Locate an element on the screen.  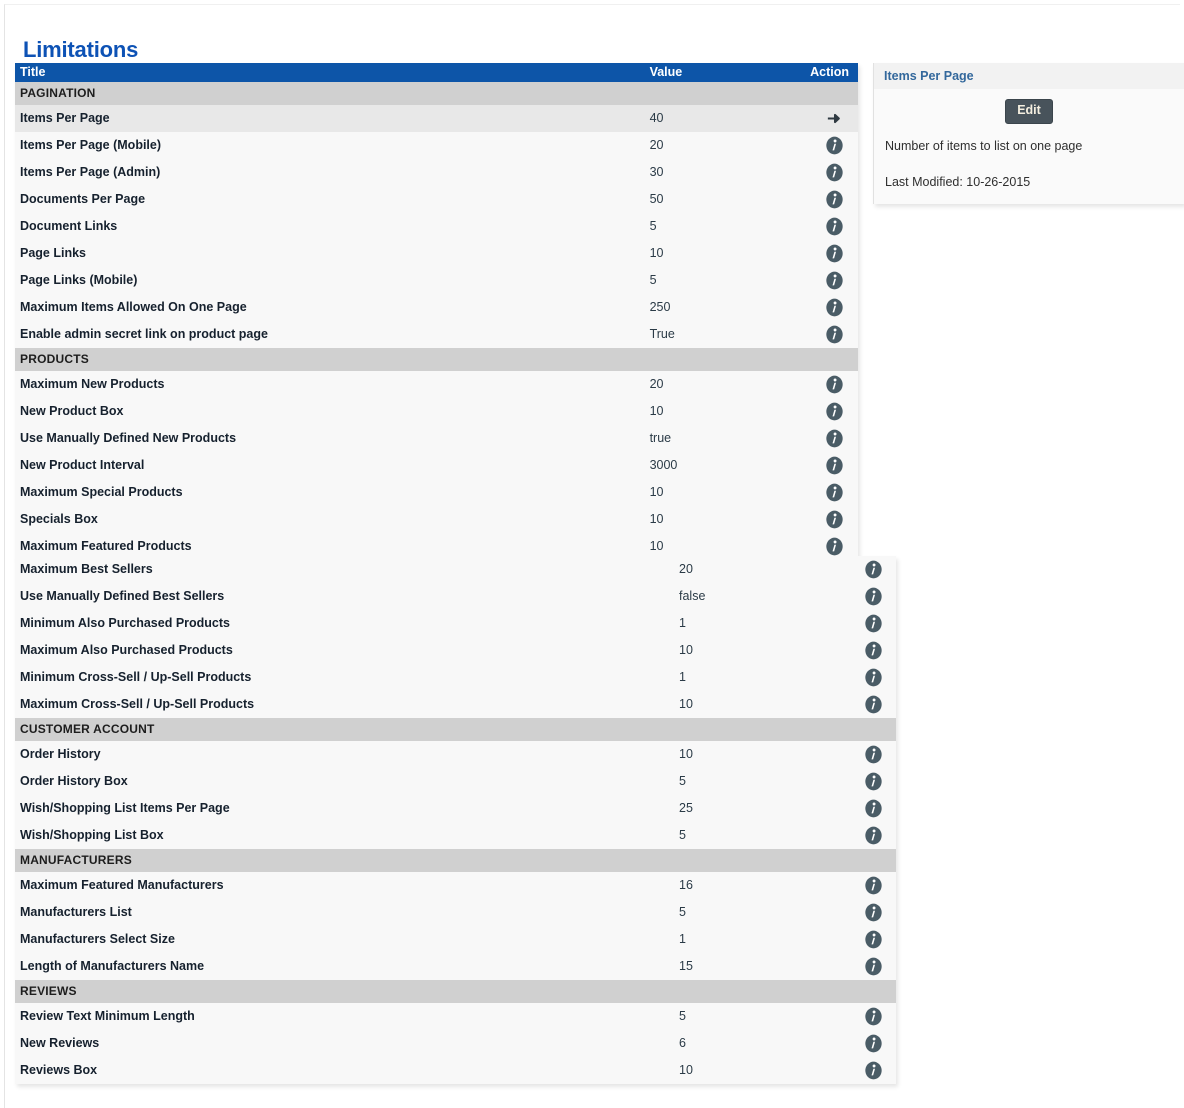
table-row: Length of Manufacturers Name 15 is located at coordinates (455, 966).